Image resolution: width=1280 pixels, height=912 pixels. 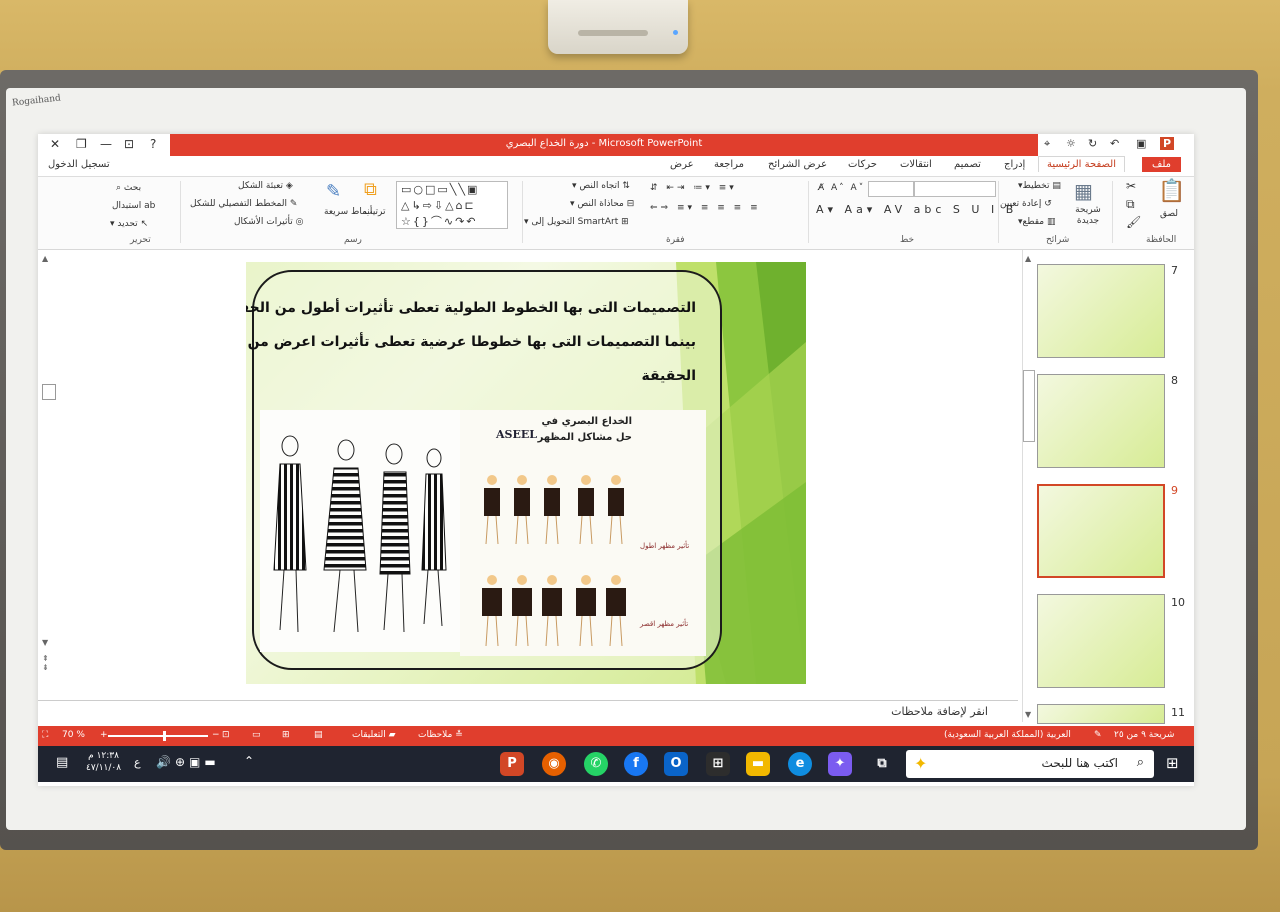 I want to click on firefox-icon: ◉, so click(x=554, y=764).